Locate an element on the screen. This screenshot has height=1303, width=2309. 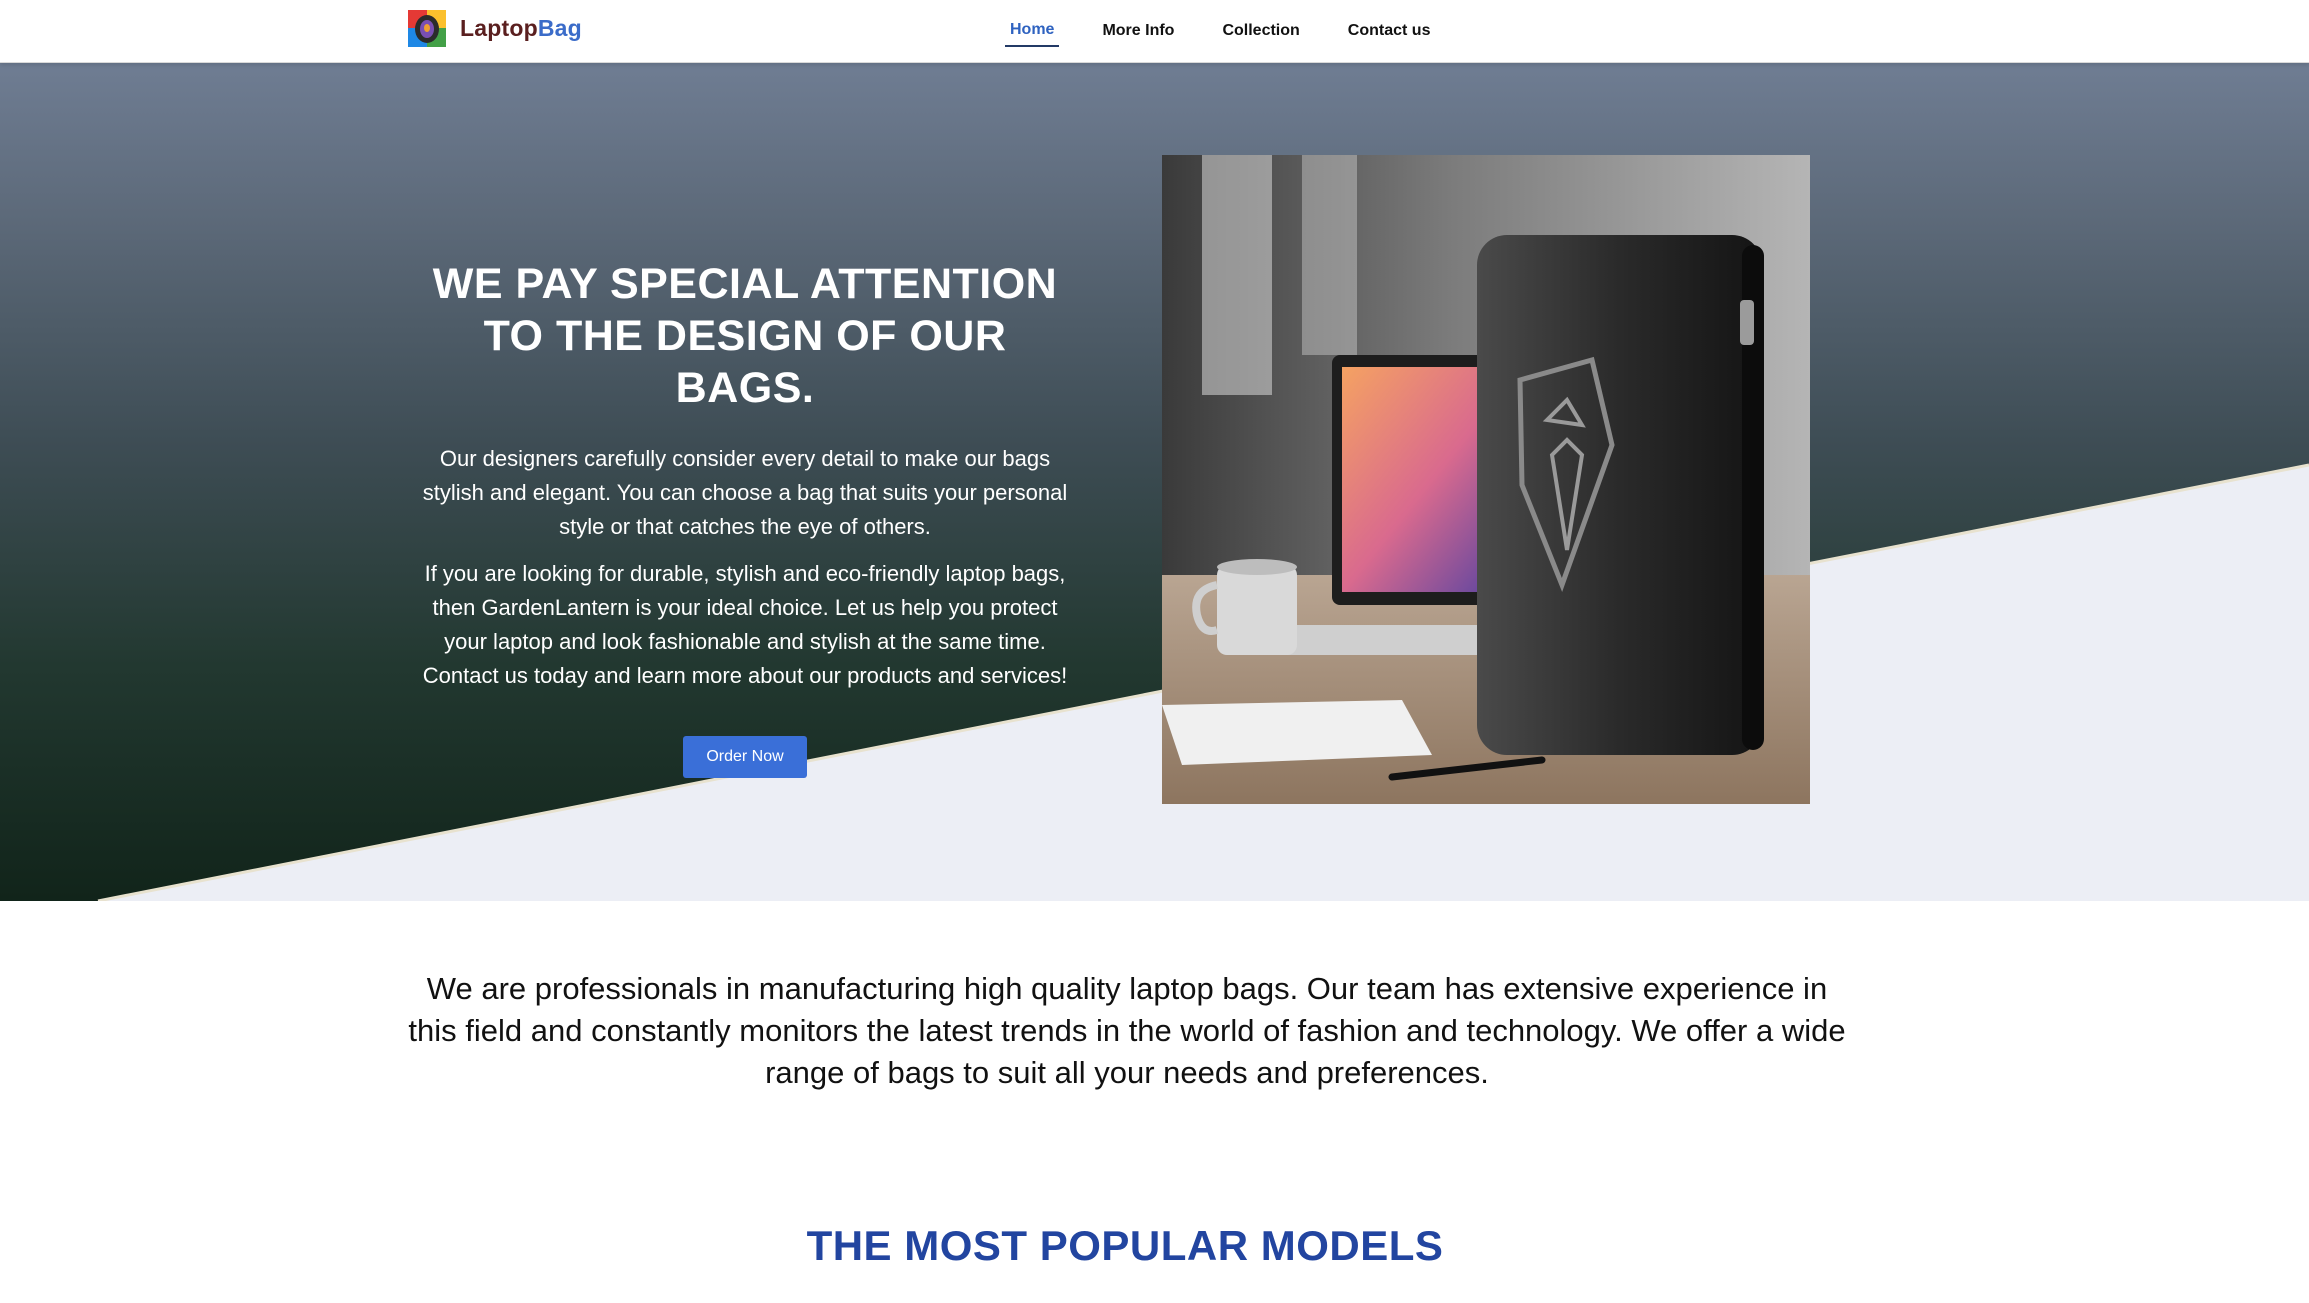
brand-name: LaptopBag is located at coordinates (521, 28).